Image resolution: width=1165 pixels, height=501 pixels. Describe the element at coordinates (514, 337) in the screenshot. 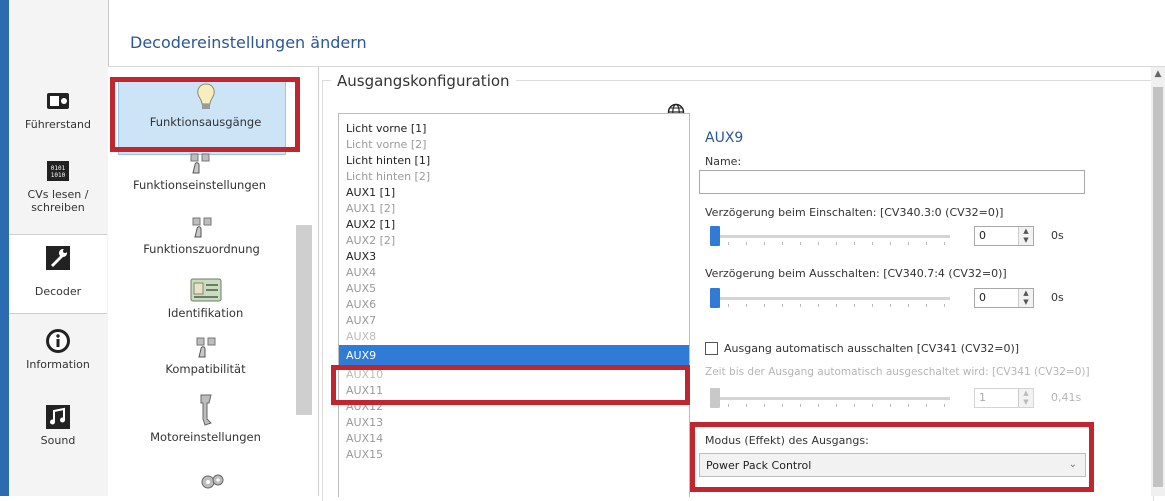

I see `output-list-item: AUX8` at that location.